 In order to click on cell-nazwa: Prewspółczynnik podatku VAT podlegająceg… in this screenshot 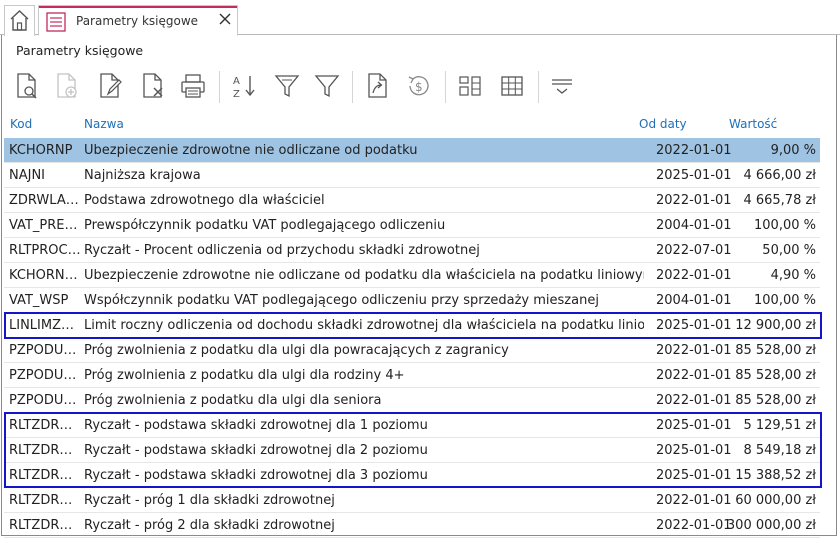, I will do `click(265, 225)`.